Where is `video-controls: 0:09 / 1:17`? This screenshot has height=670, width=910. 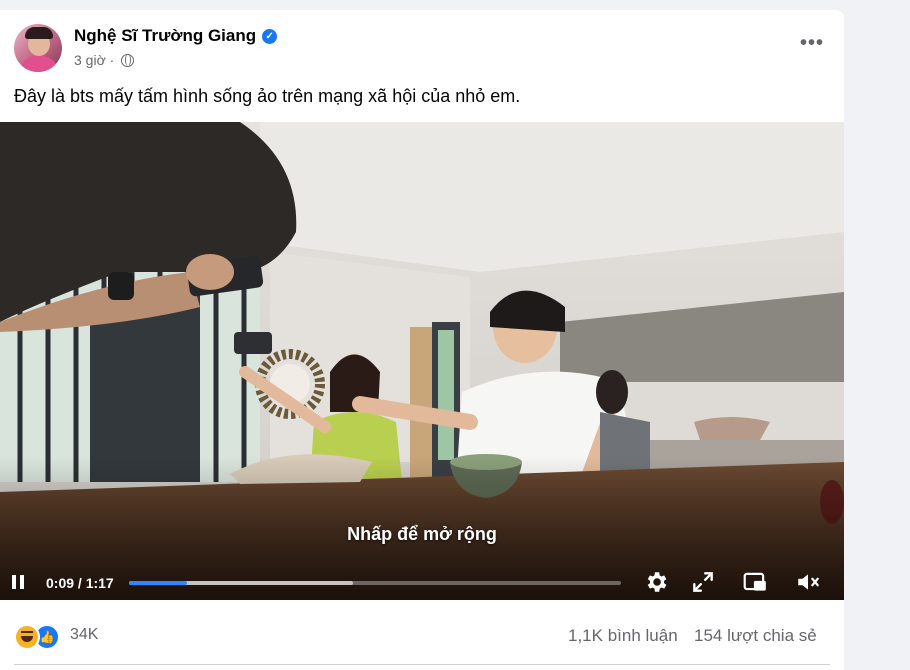 video-controls: 0:09 / 1:17 is located at coordinates (422, 582).